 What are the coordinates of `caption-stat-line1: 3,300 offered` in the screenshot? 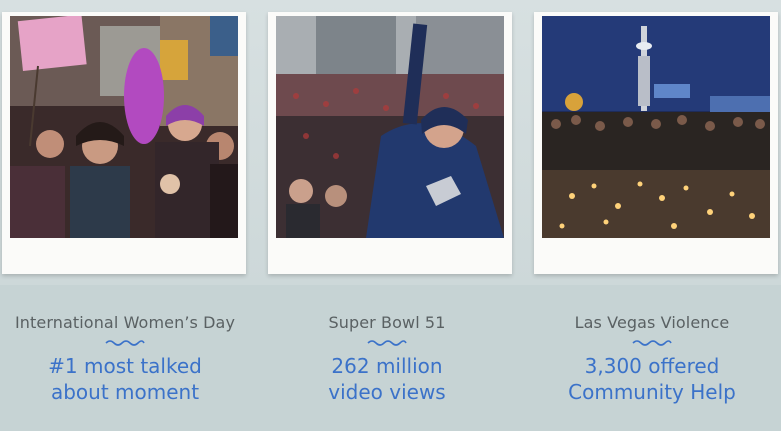 It's located at (652, 366).